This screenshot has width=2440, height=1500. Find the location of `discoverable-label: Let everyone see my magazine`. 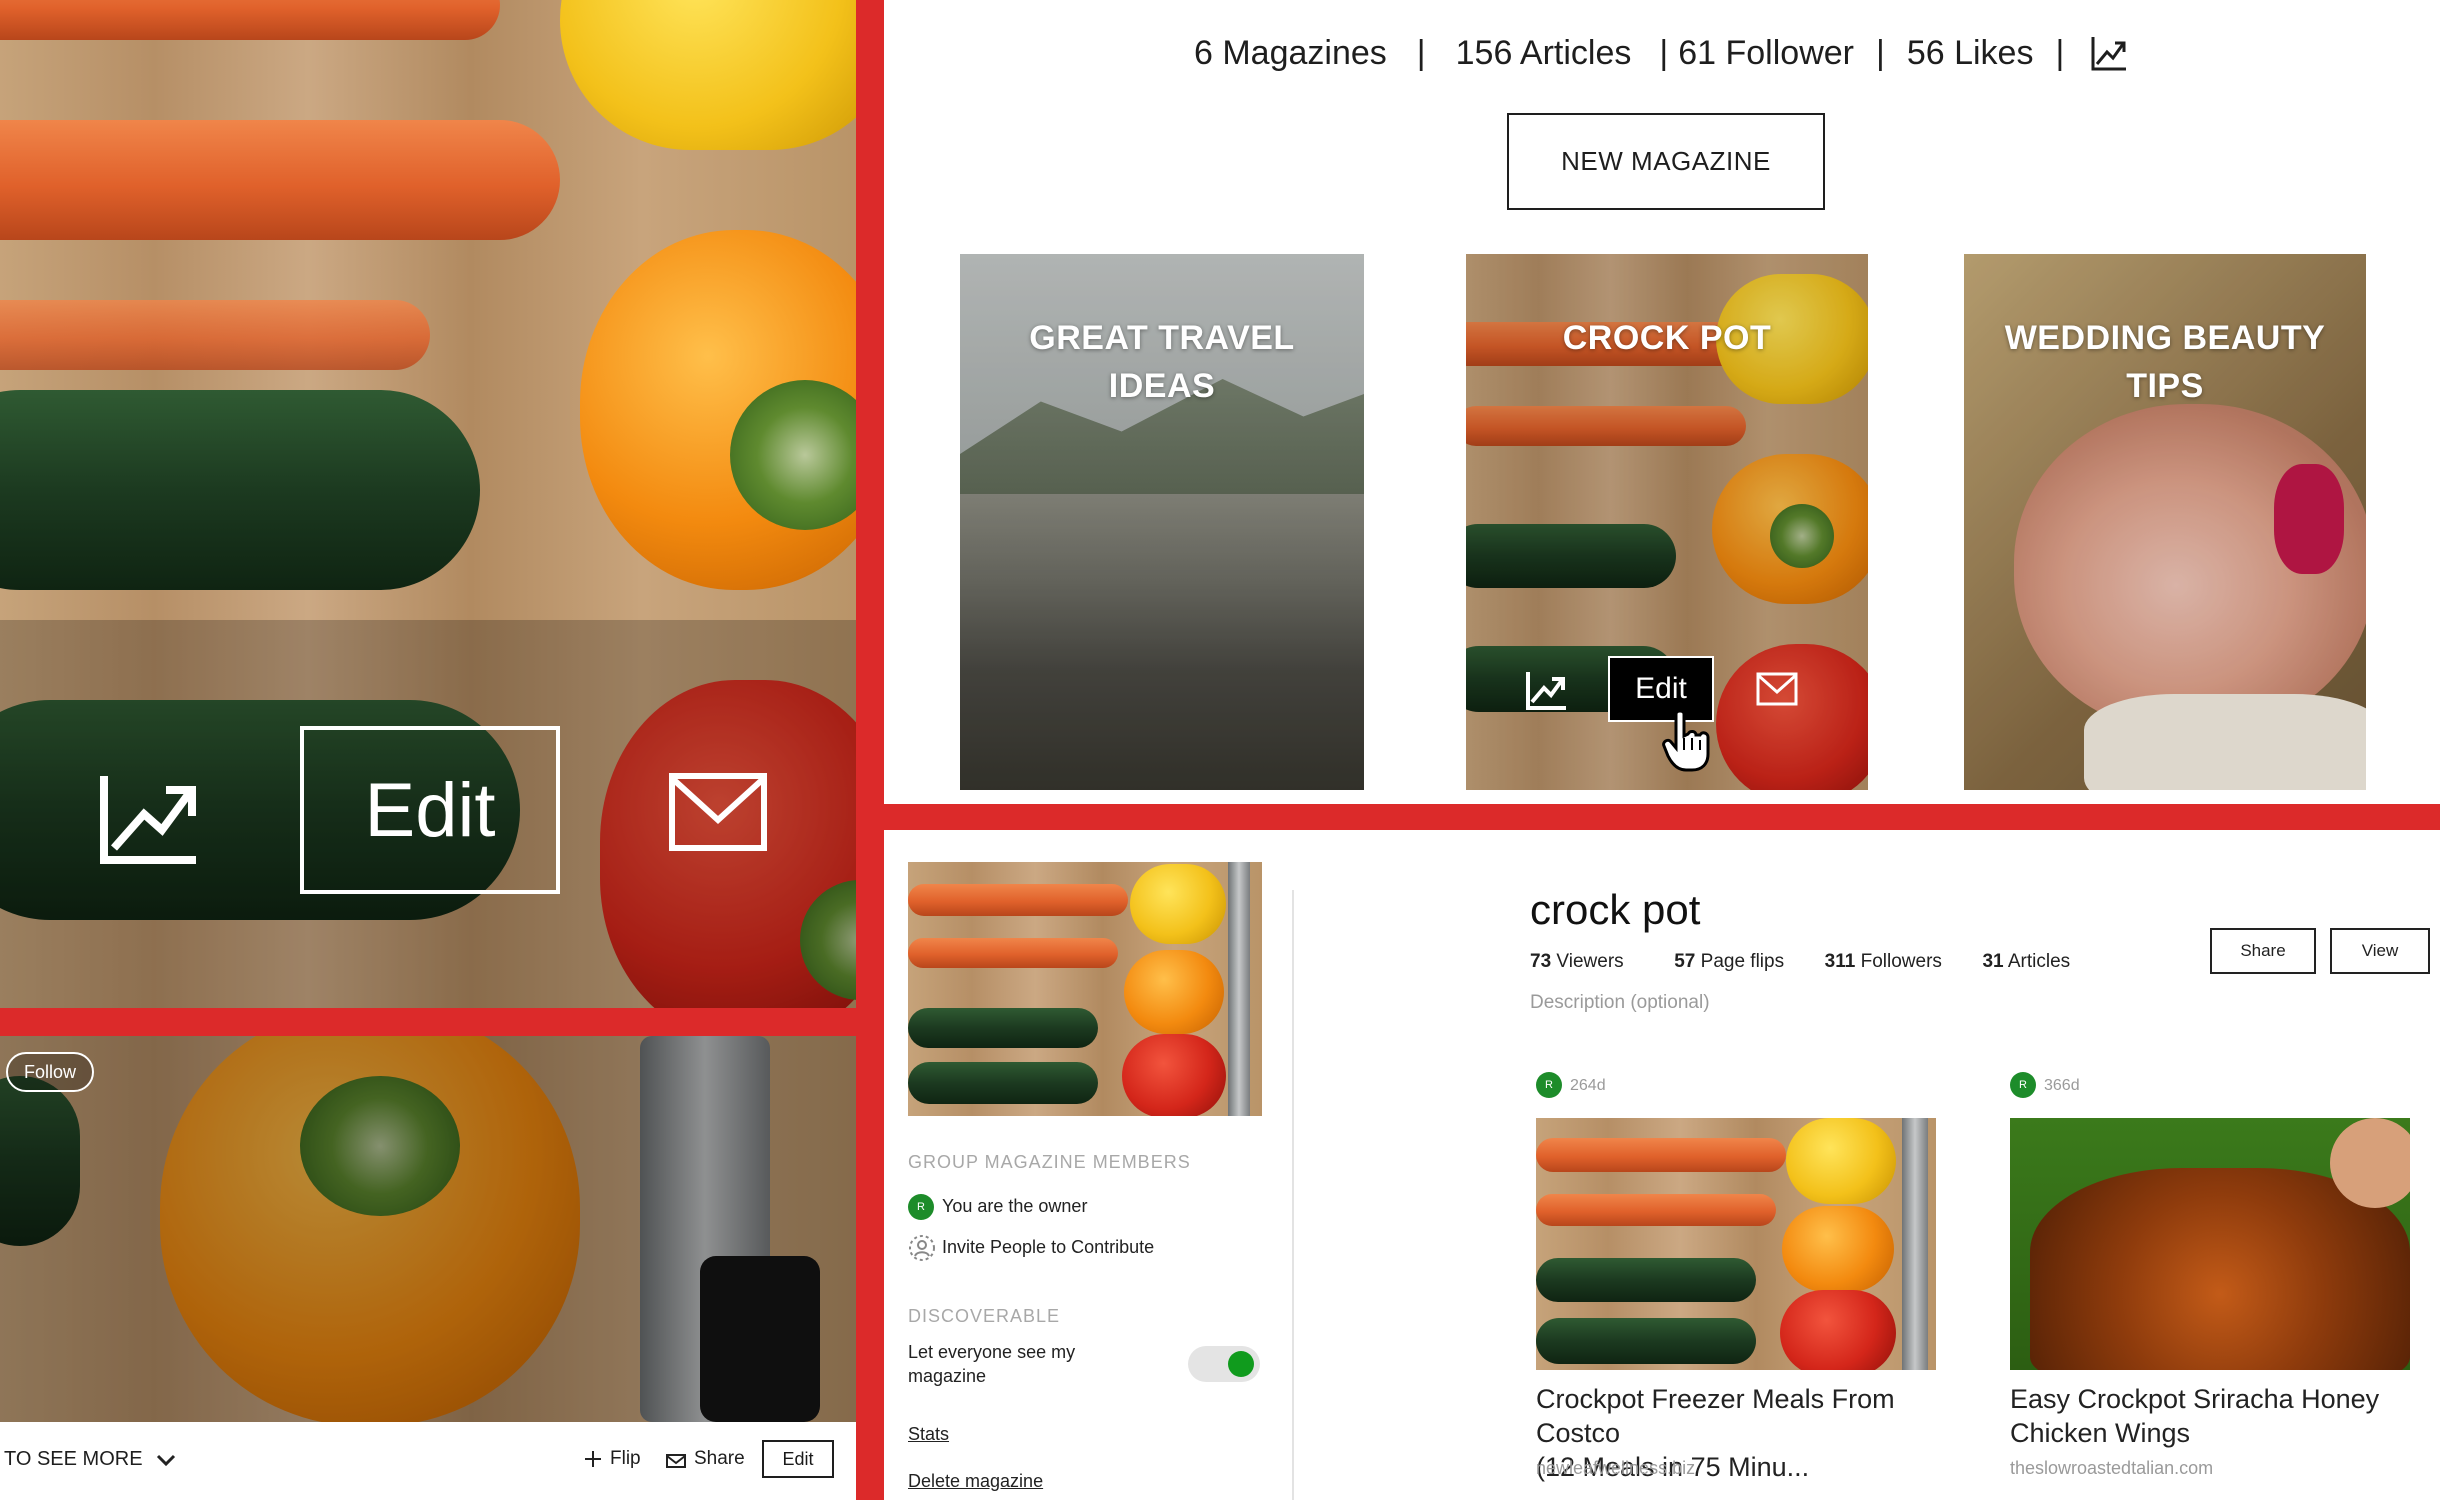

discoverable-label: Let everyone see my magazine is located at coordinates (991, 1364).